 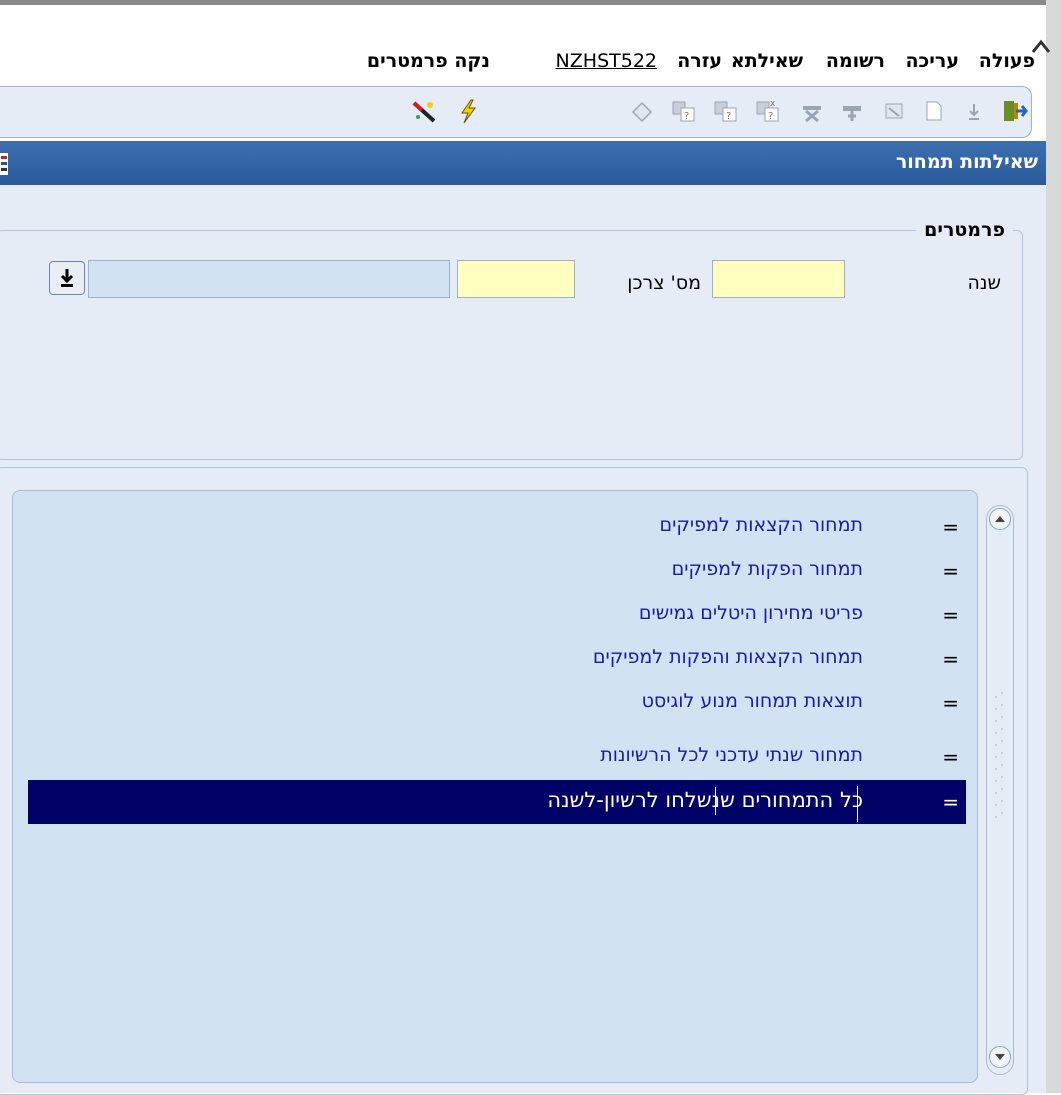 What do you see at coordinates (761, 525) in the screenshot?
I see `list-item-label: תמחור הקצאות למפיקים` at bounding box center [761, 525].